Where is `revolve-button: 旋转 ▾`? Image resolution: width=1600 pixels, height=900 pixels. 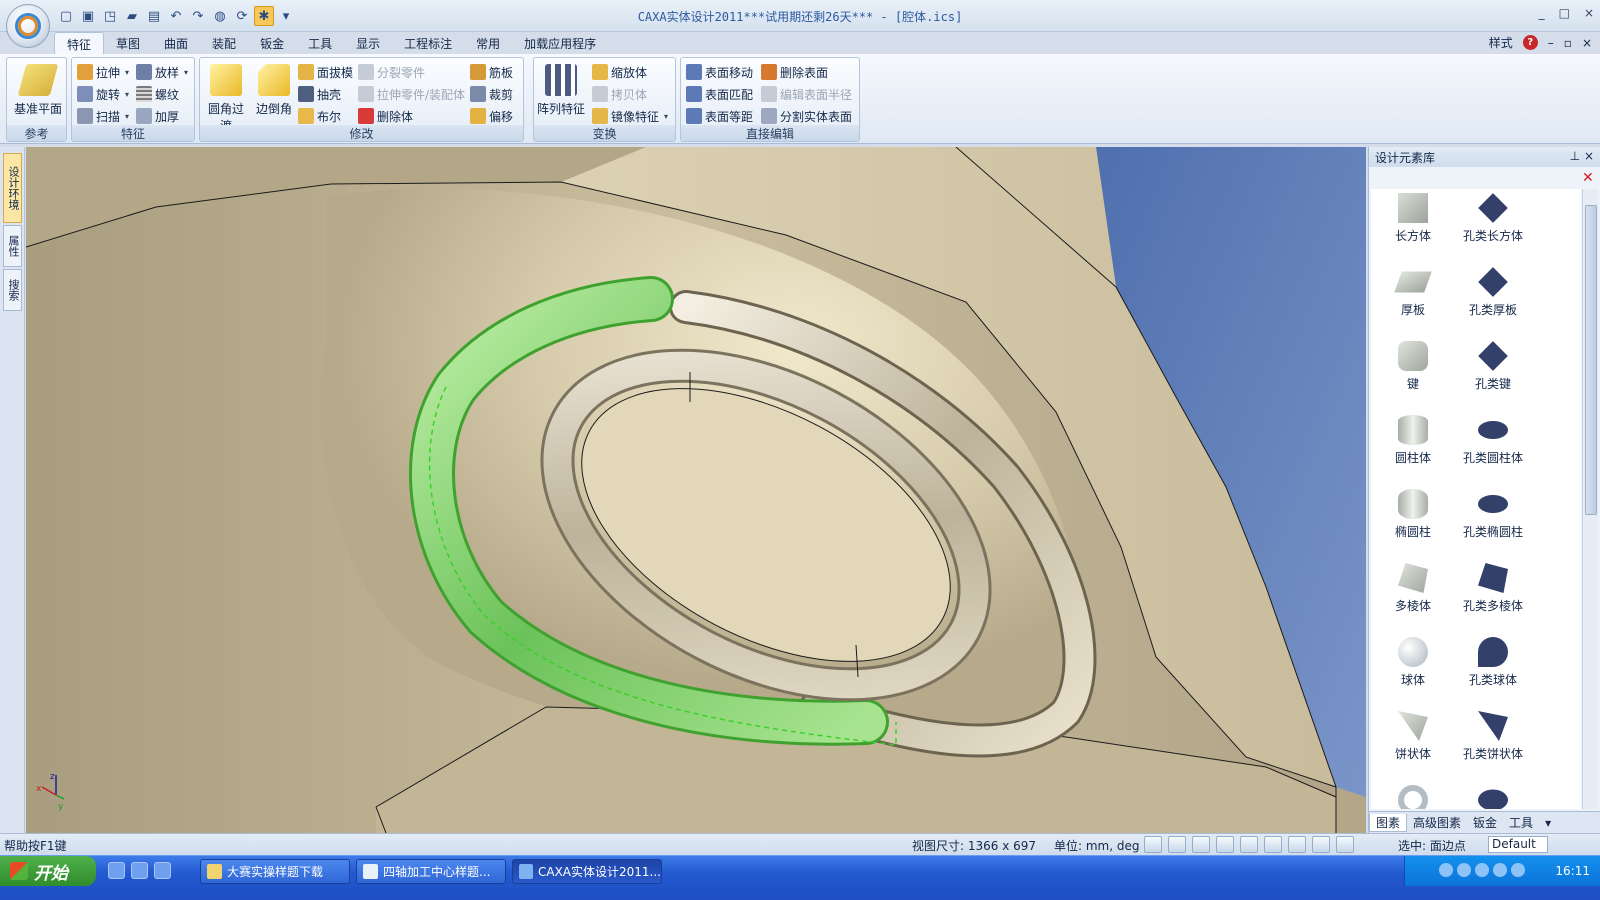 revolve-button: 旋转 ▾ is located at coordinates (103, 94).